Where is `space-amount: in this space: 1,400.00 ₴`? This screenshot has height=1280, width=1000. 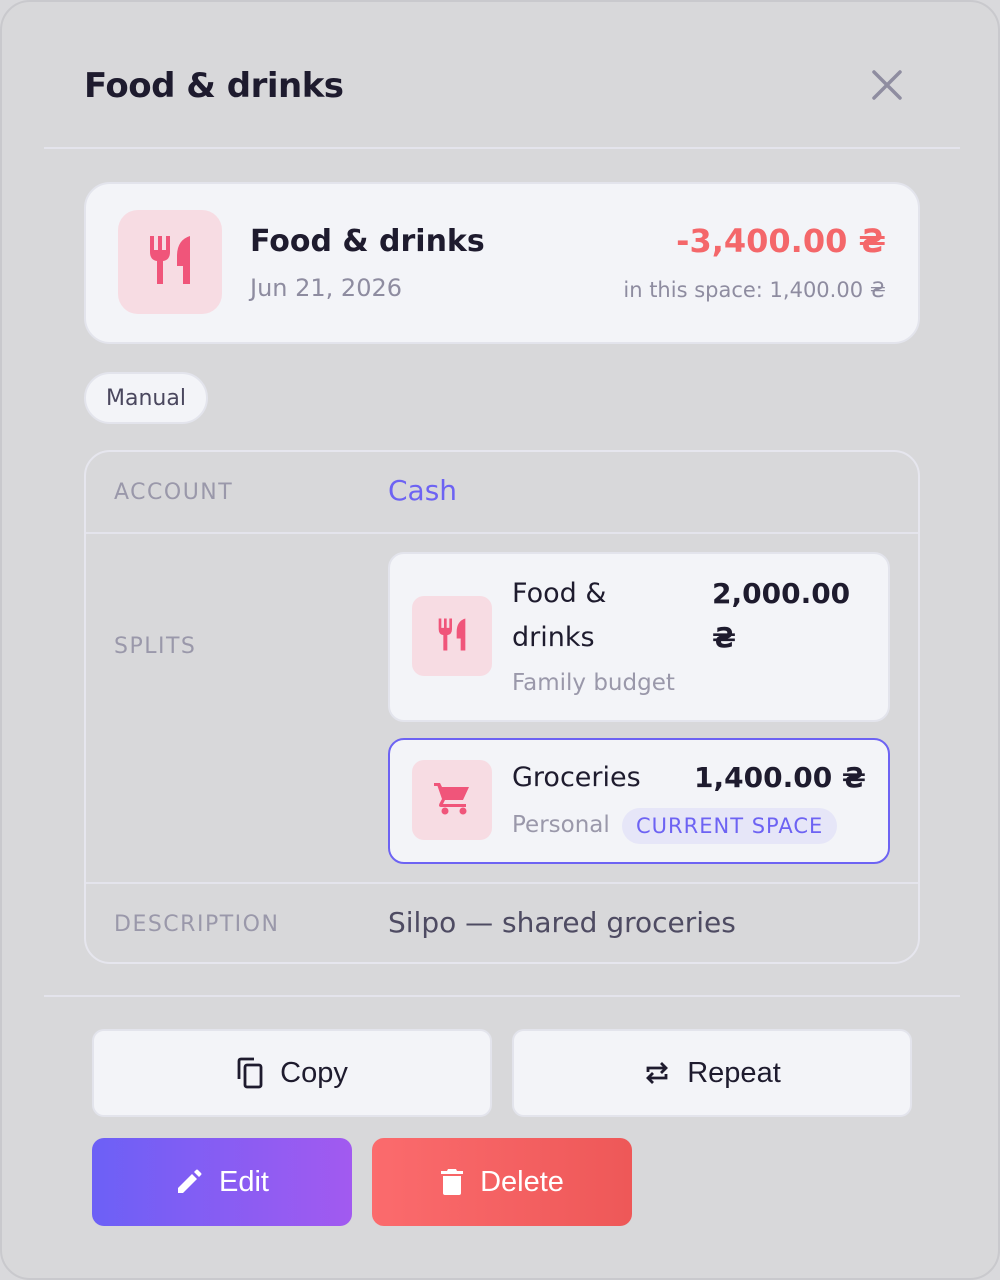
space-amount: in this space: 1,400.00 ₴ is located at coordinates (754, 290).